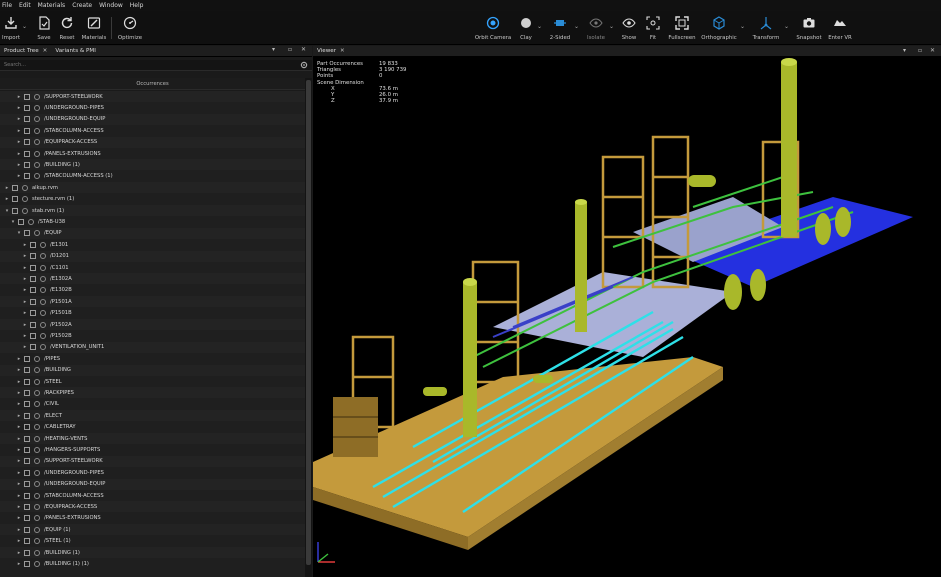 Image resolution: width=941 pixels, height=577 pixels. What do you see at coordinates (82, 5) in the screenshot?
I see `menu-create: Create` at bounding box center [82, 5].